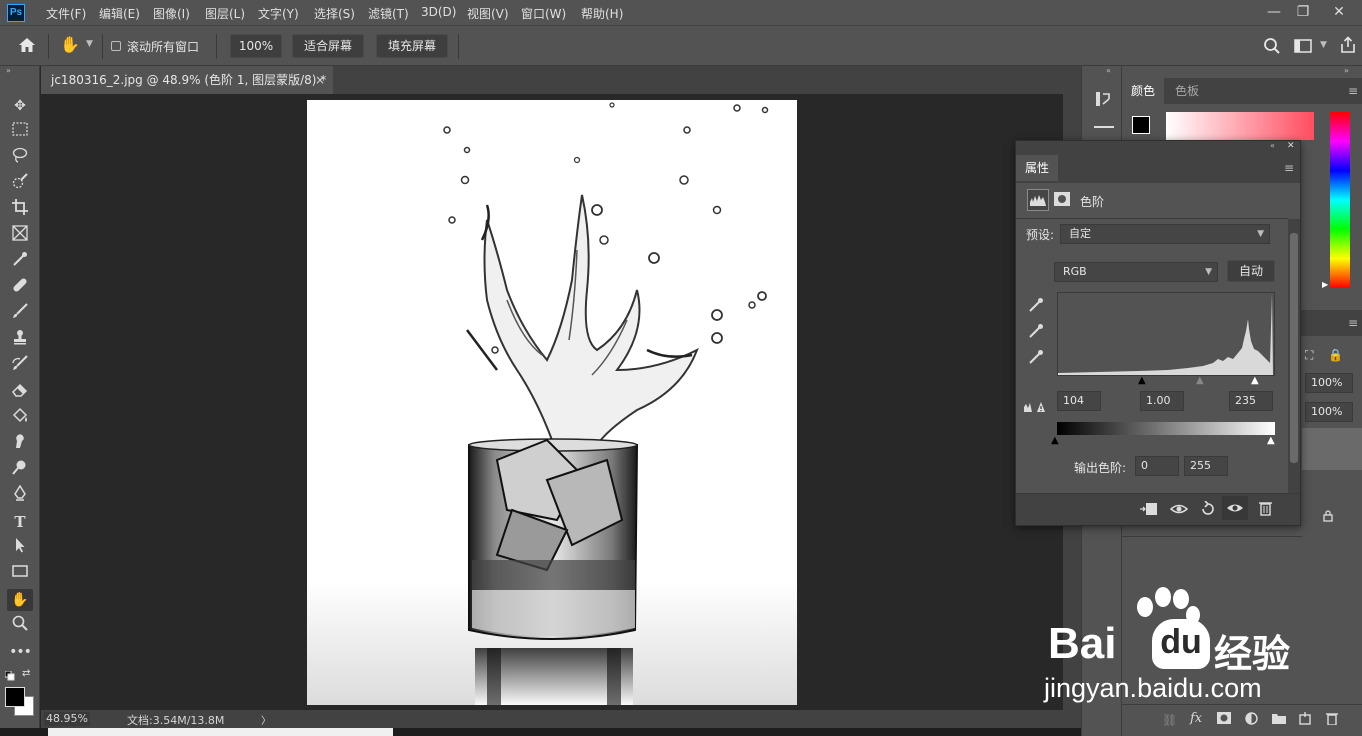 This screenshot has height=736, width=1362. What do you see at coordinates (1108, 70) in the screenshot?
I see `collapse-dock-icon: «` at bounding box center [1108, 70].